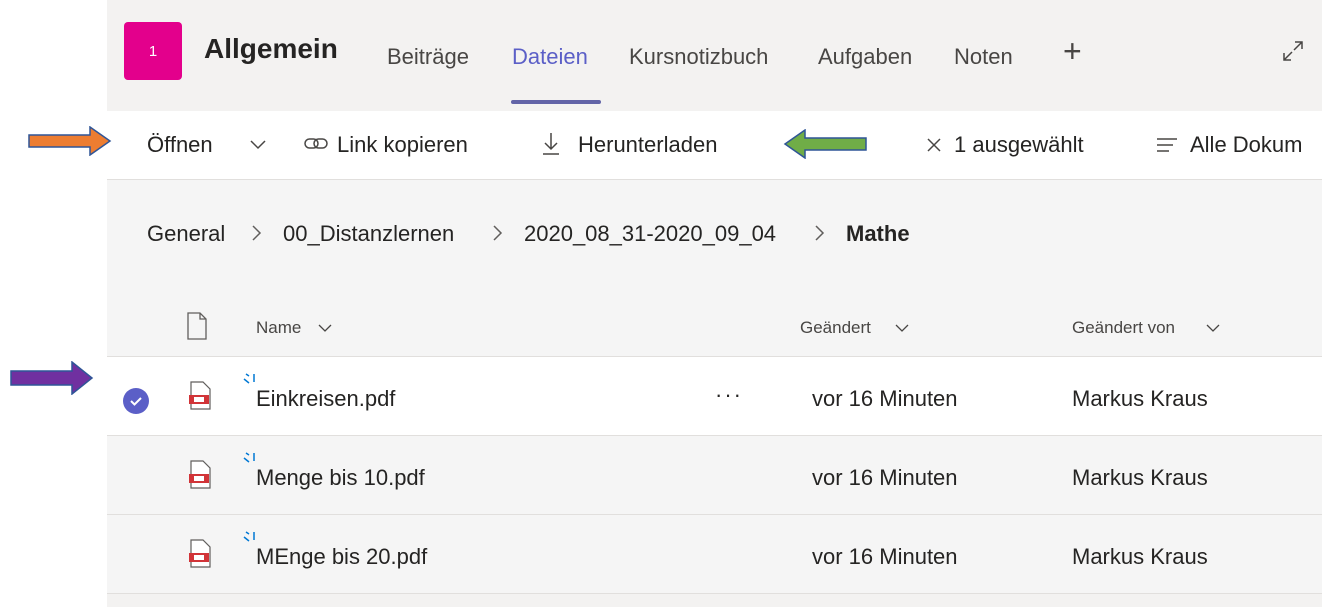 The height and width of the screenshot is (607, 1322). I want to click on download-label: Herunterladen, so click(648, 144).